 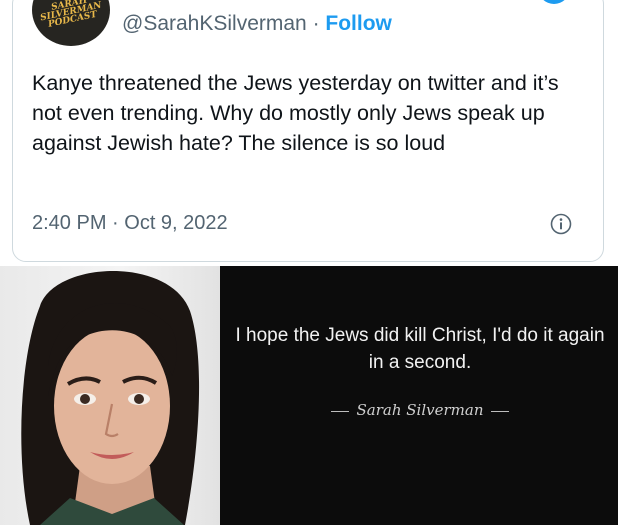 What do you see at coordinates (214, 23) in the screenshot?
I see `author-handle: @SarahKSilverman` at bounding box center [214, 23].